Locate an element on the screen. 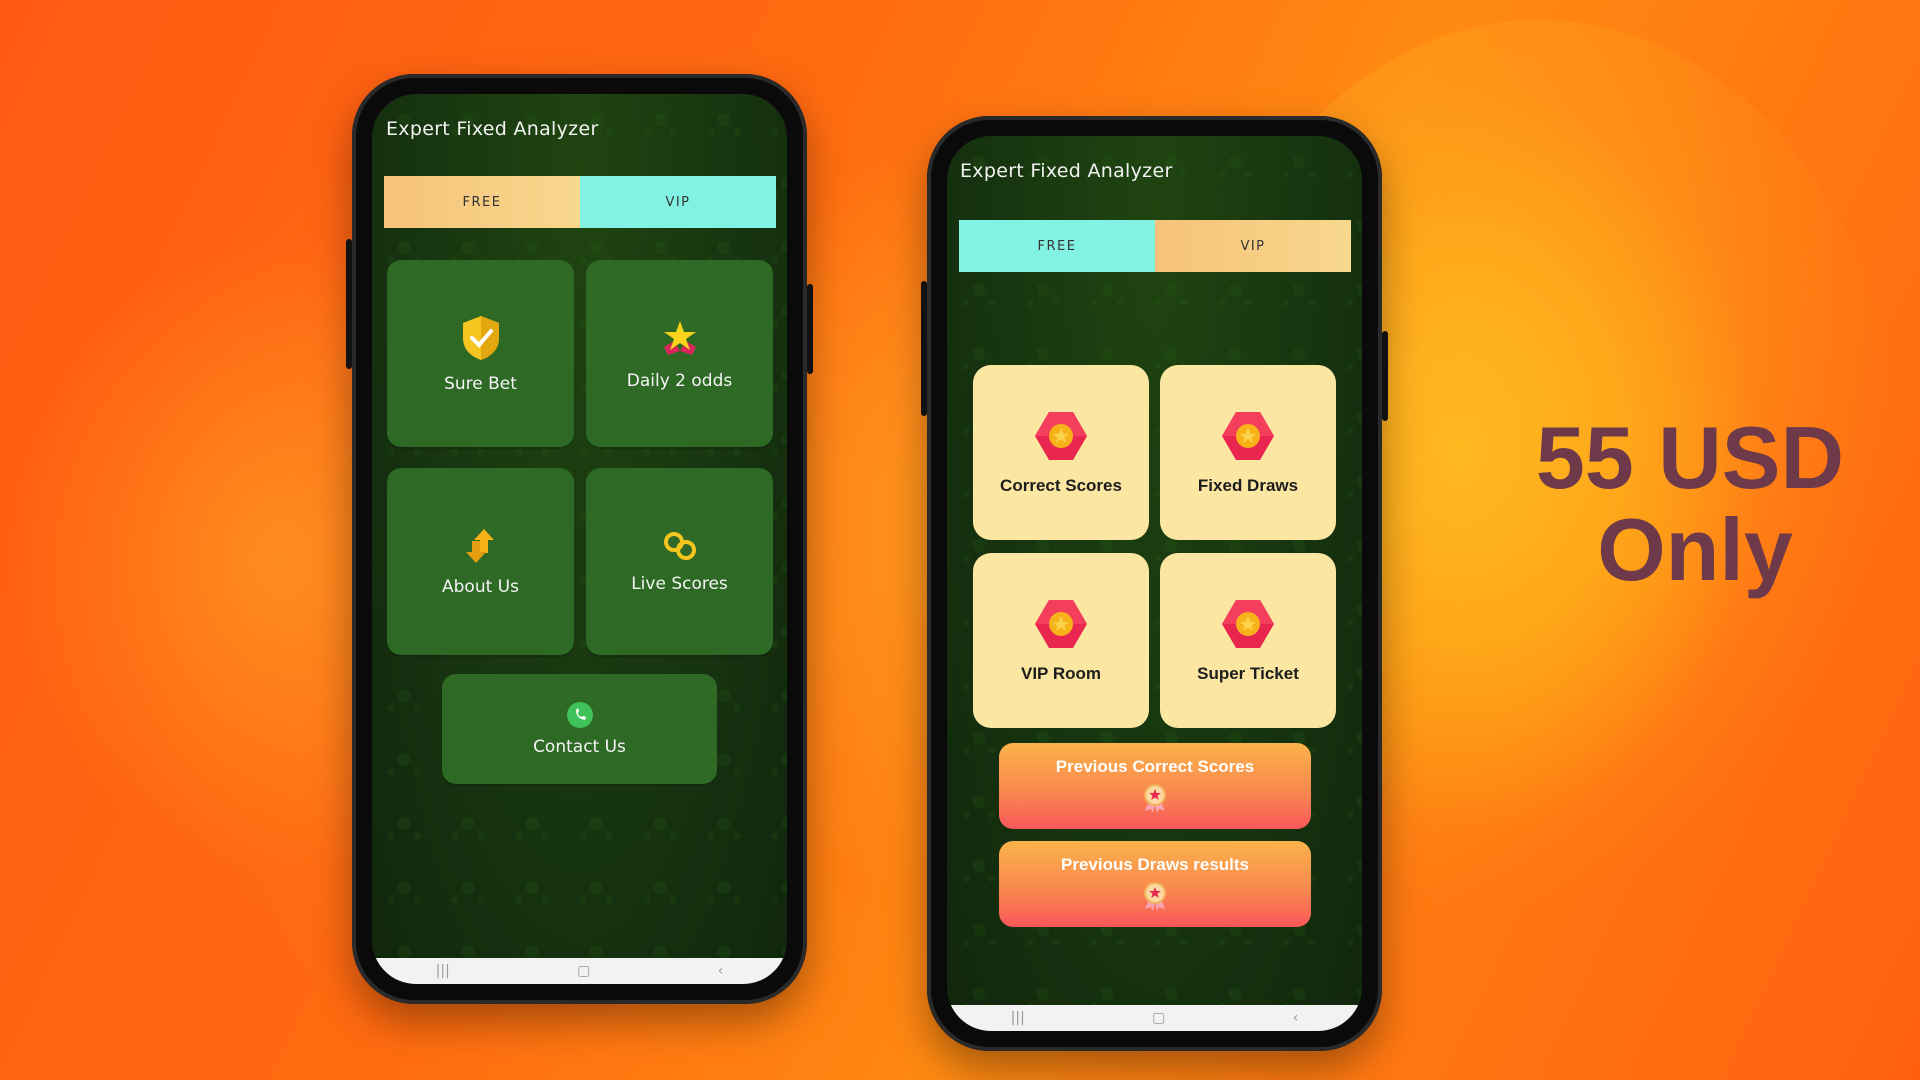 The width and height of the screenshot is (1920, 1080). tile-sure-bet: Sure Bet is located at coordinates (480, 353).